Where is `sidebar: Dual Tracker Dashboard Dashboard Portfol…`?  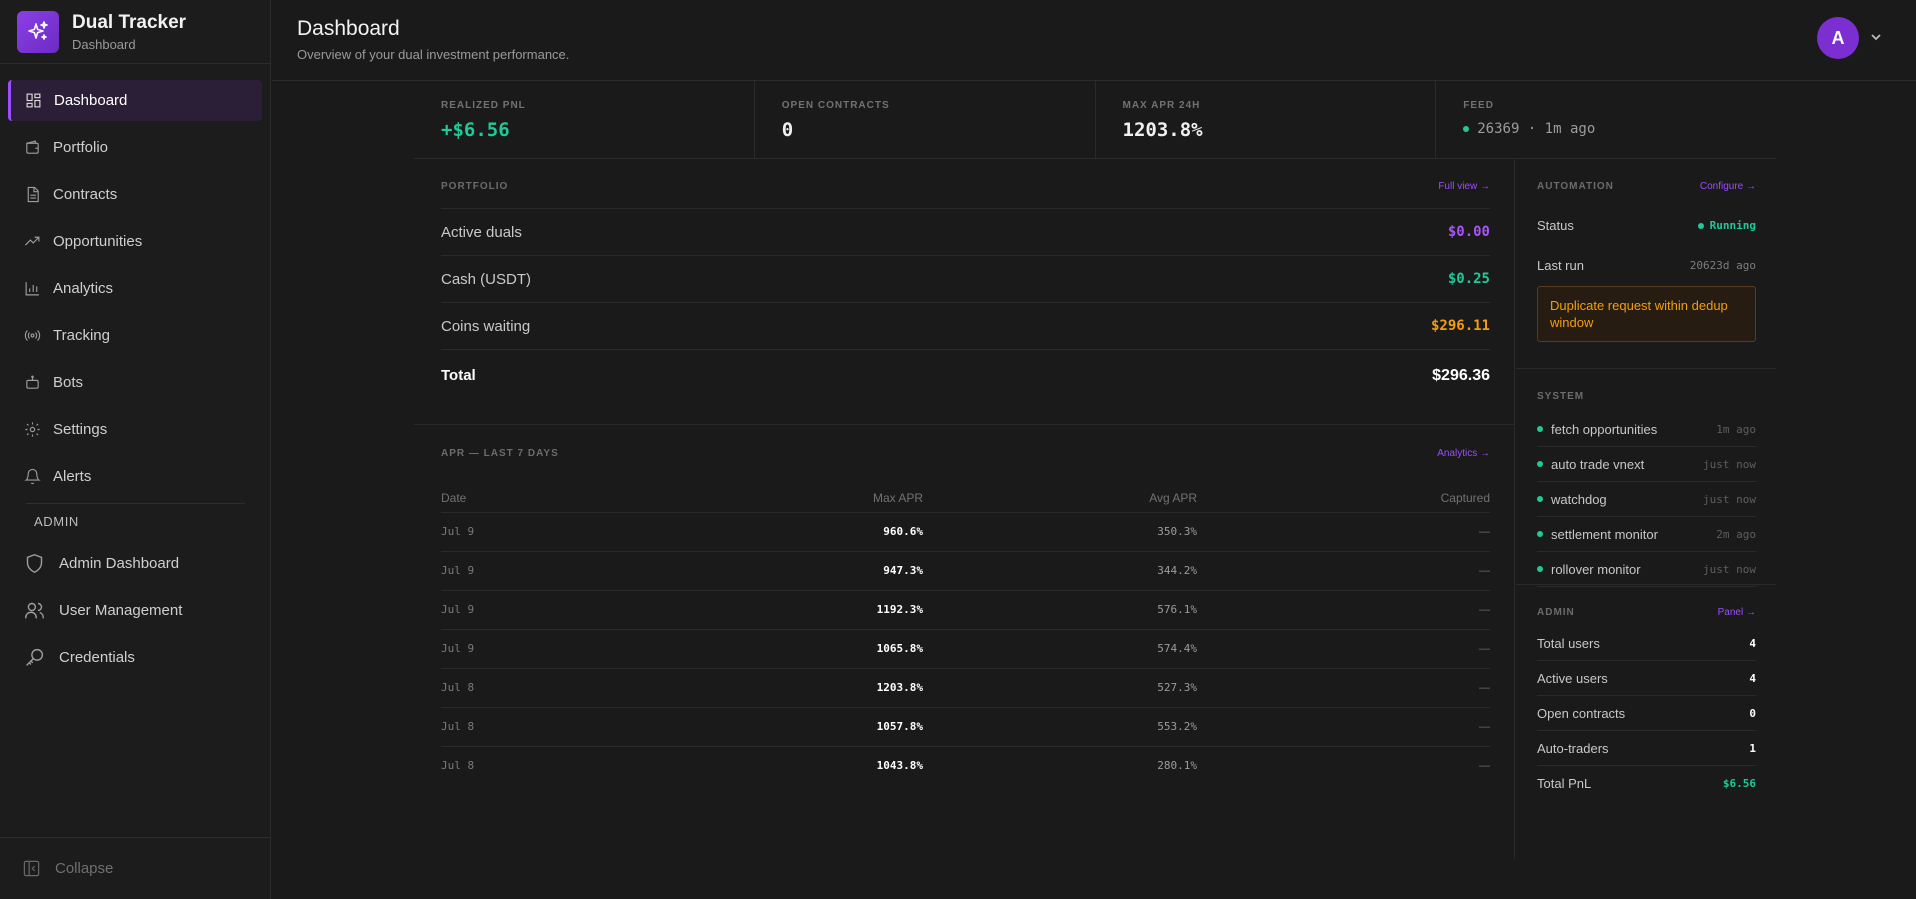
sidebar: Dual Tracker Dashboard Dashboard Portfol… is located at coordinates (135, 449).